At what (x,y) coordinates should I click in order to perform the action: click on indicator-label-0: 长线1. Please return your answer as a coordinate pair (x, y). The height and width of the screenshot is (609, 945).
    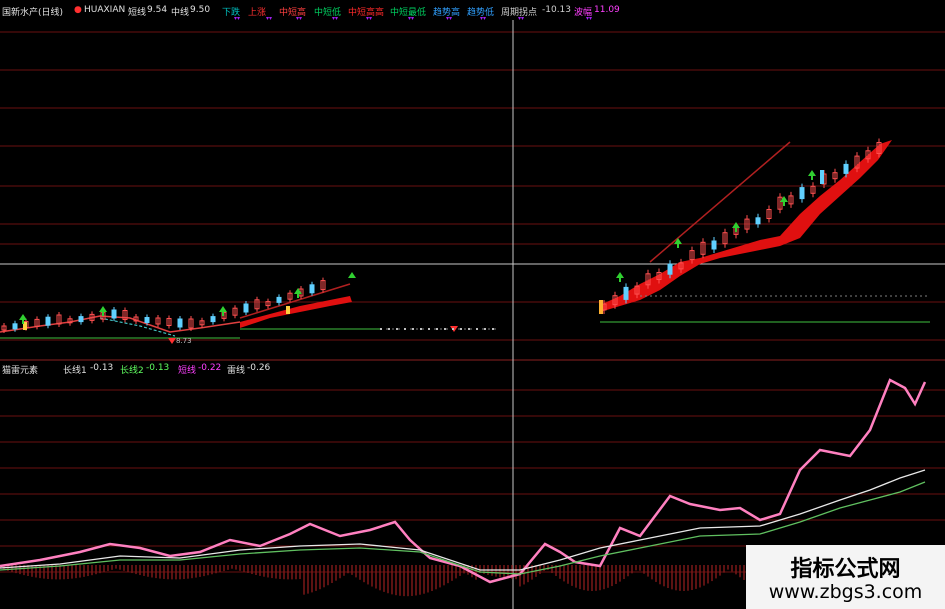
    Looking at the image, I should click on (75, 371).